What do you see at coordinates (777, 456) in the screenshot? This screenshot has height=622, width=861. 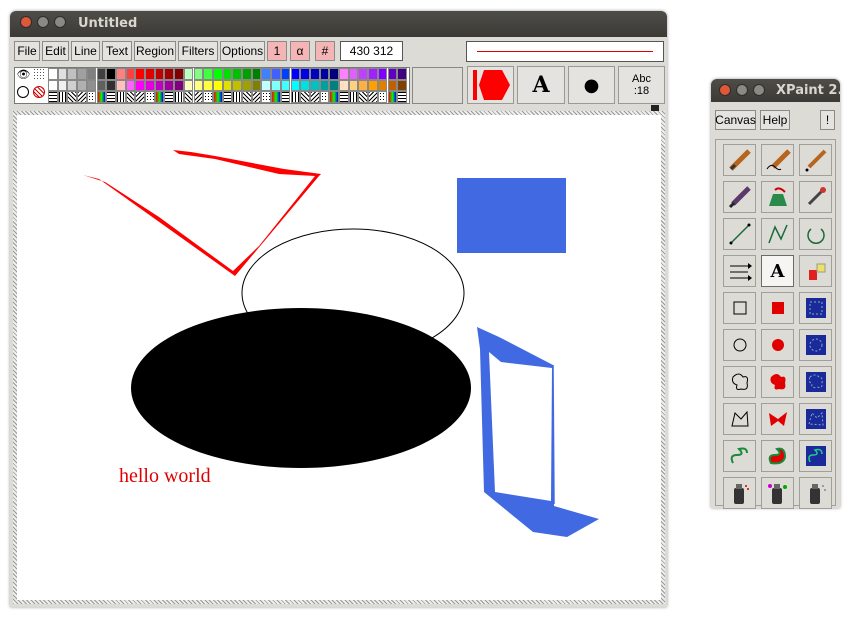 I see `tool-filled-spline` at bounding box center [777, 456].